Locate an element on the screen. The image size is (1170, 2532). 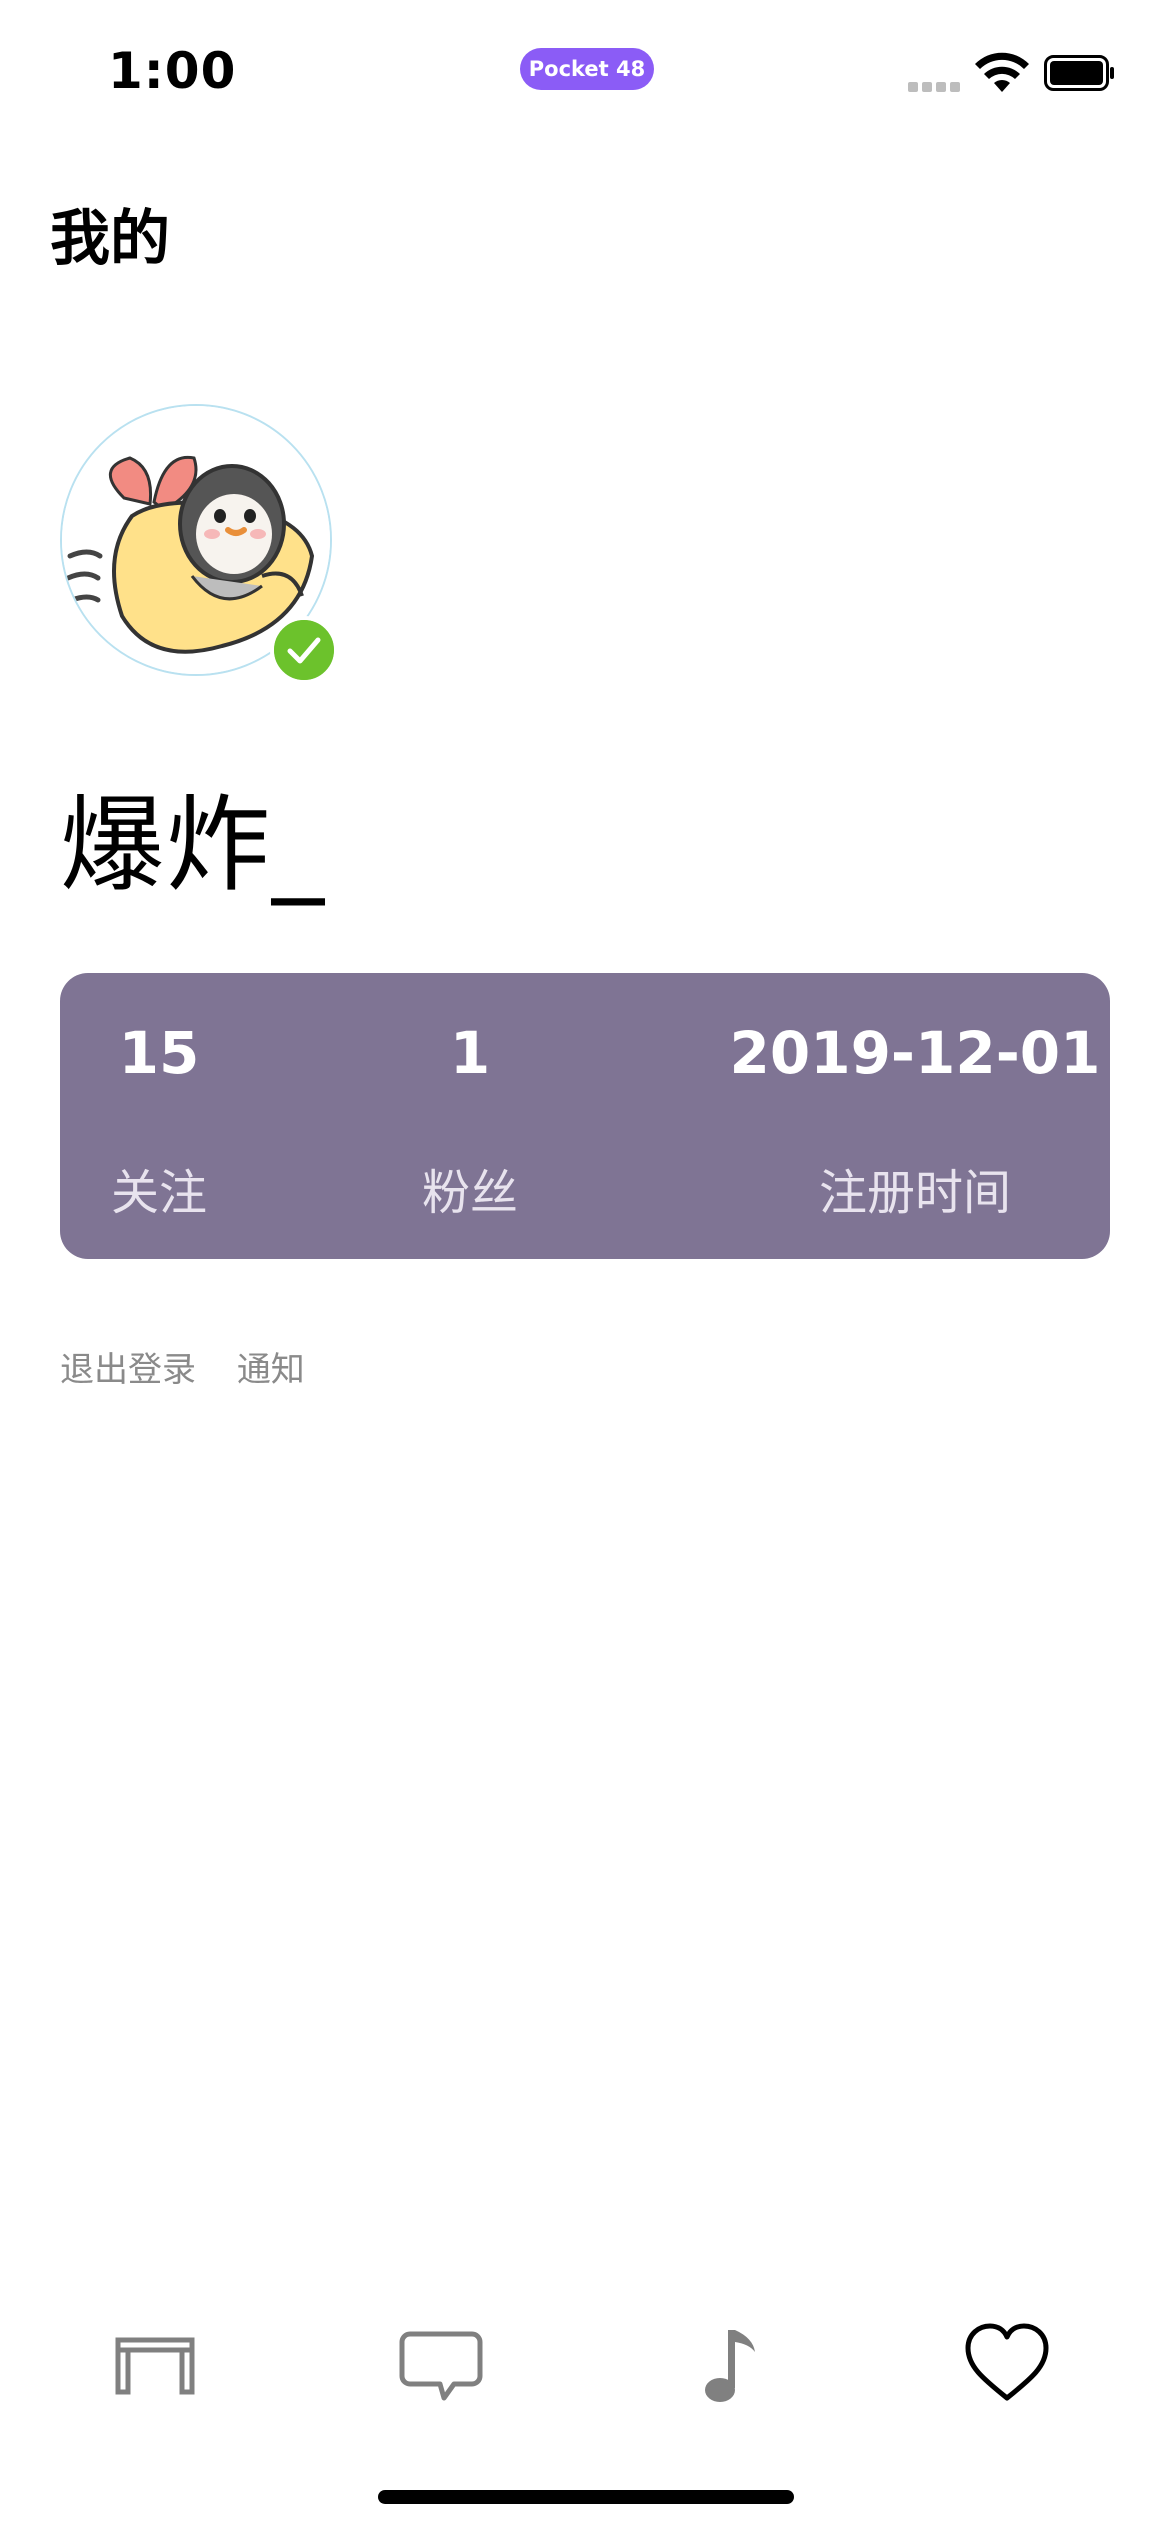
tab-bar is located at coordinates (585, 2360).